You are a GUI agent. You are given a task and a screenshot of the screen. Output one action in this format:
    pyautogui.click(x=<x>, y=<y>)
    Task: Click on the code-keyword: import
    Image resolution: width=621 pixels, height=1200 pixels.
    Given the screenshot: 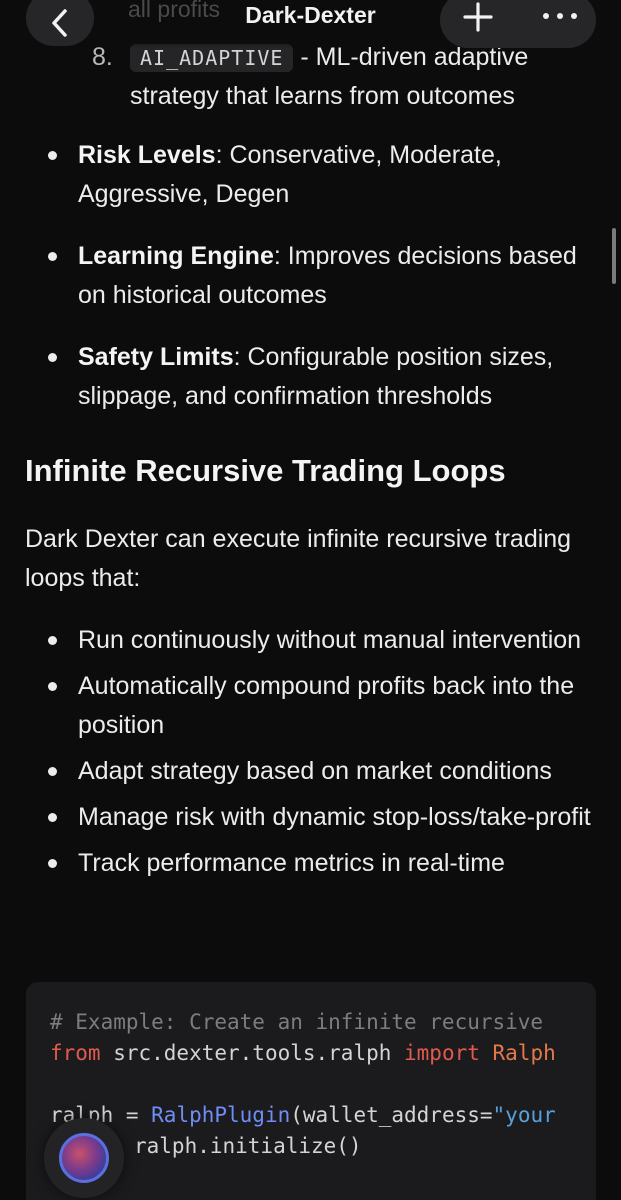 What is the action you would take?
    pyautogui.click(x=442, y=1053)
    